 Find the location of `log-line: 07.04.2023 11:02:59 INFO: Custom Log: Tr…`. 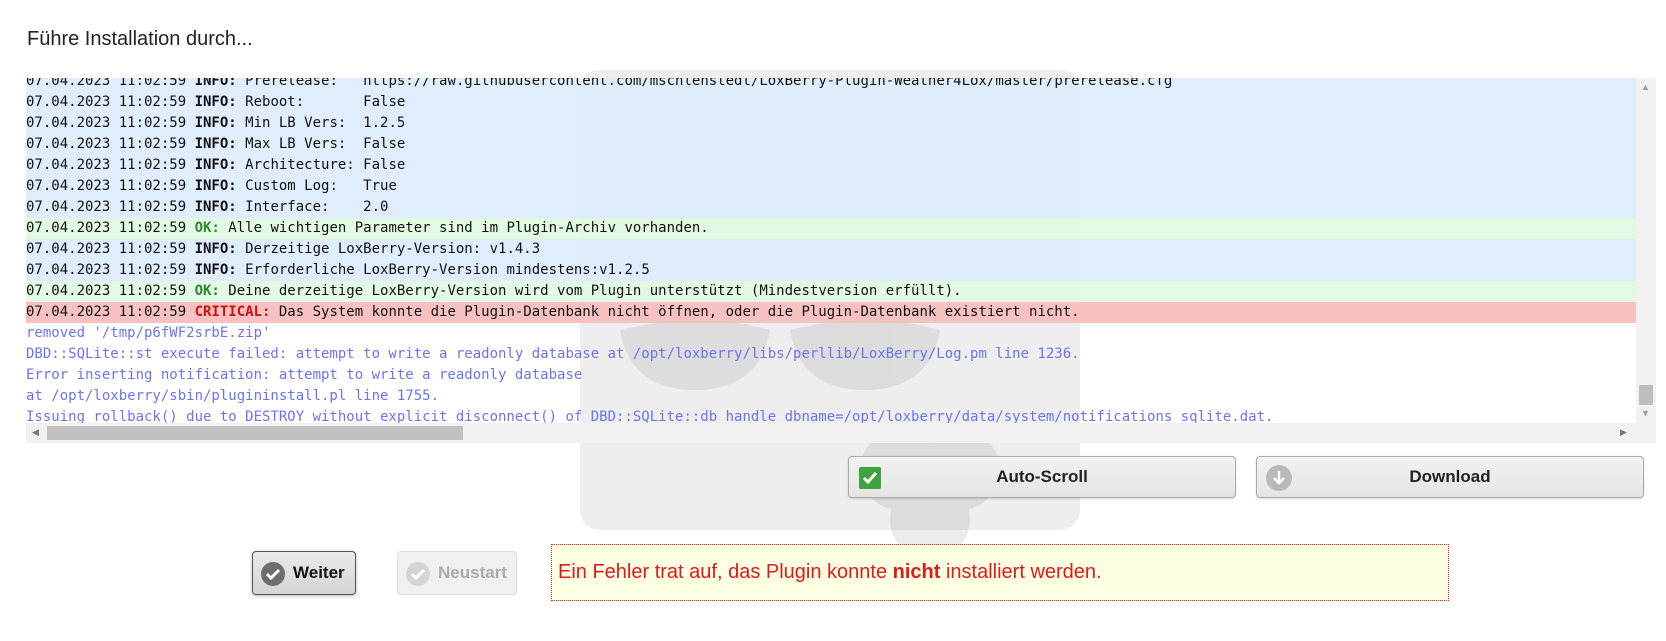

log-line: 07.04.2023 11:02:59 INFO: Custom Log: Tr… is located at coordinates (831, 186).